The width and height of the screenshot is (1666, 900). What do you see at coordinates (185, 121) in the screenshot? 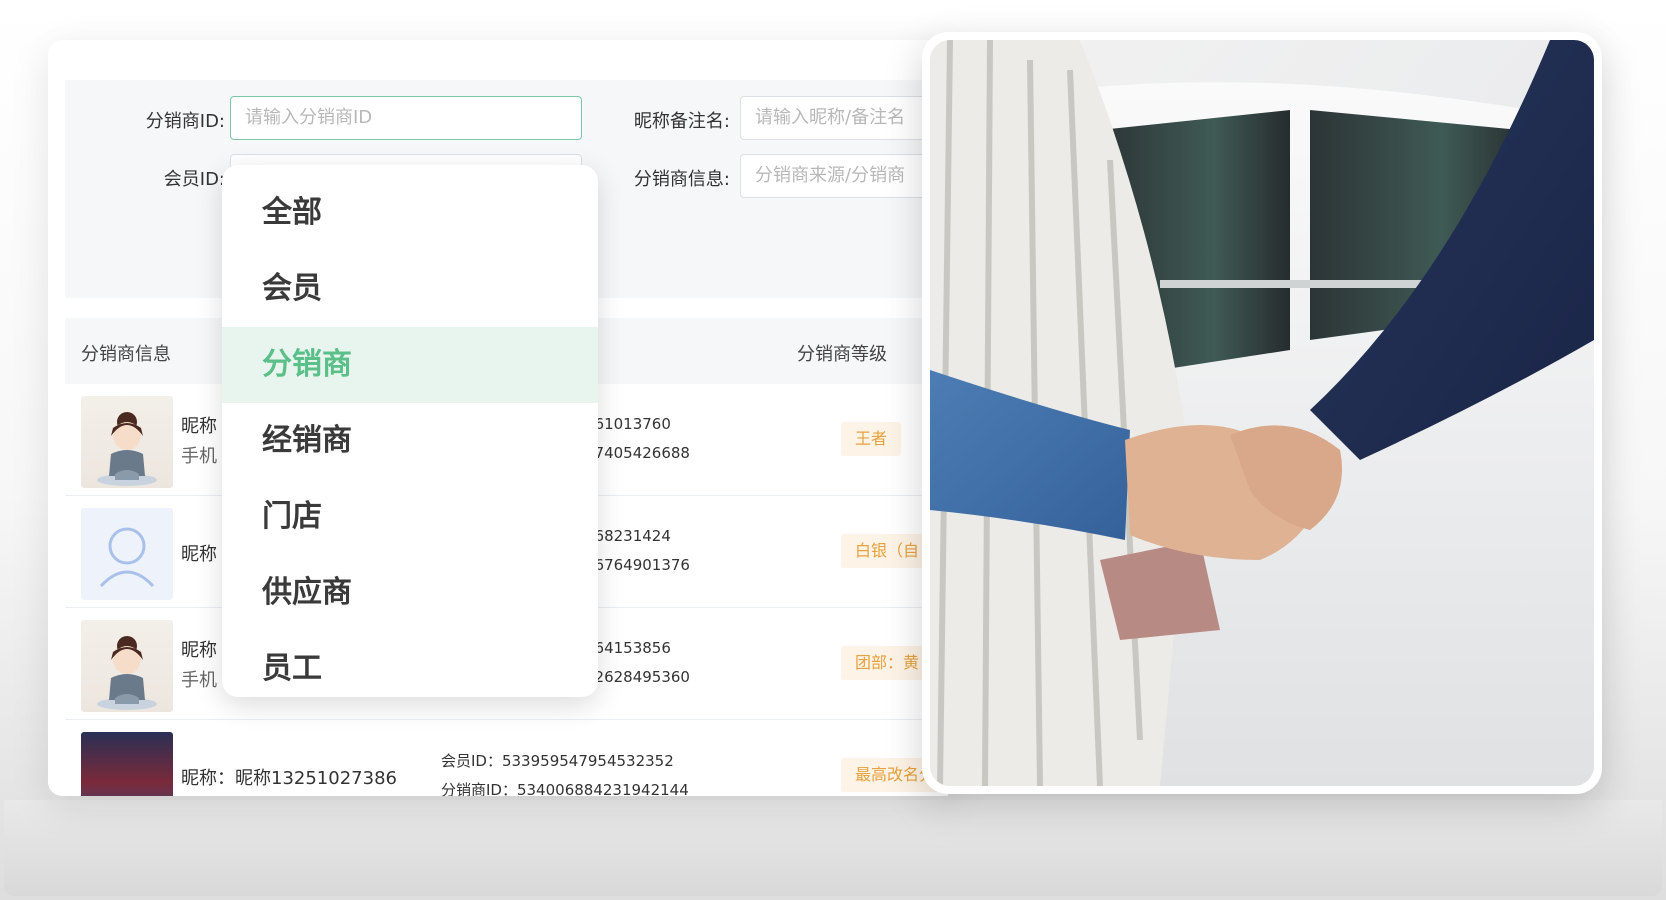
I see `distributor-id-label: 分销商ID:` at bounding box center [185, 121].